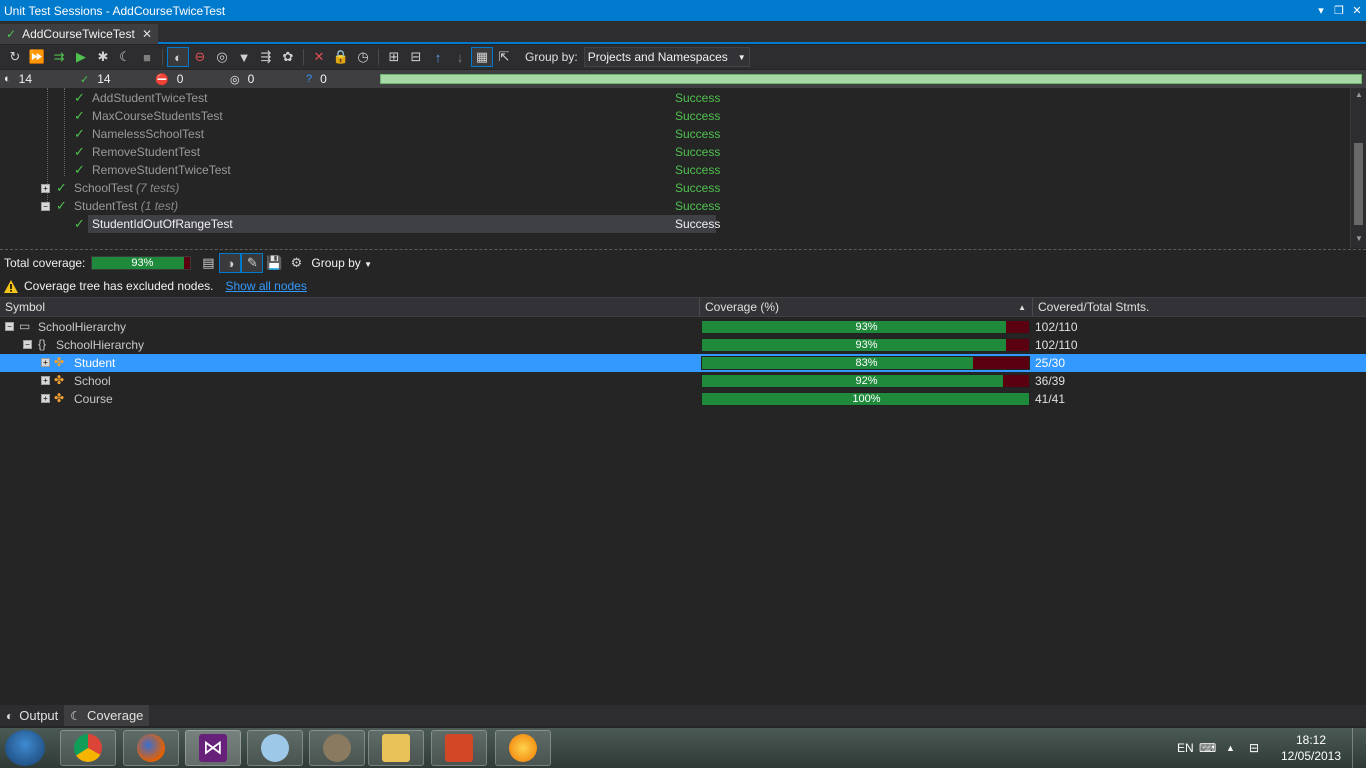 The height and width of the screenshot is (768, 1366). I want to click on keyboard-icon: ⌨, so click(1207, 748).